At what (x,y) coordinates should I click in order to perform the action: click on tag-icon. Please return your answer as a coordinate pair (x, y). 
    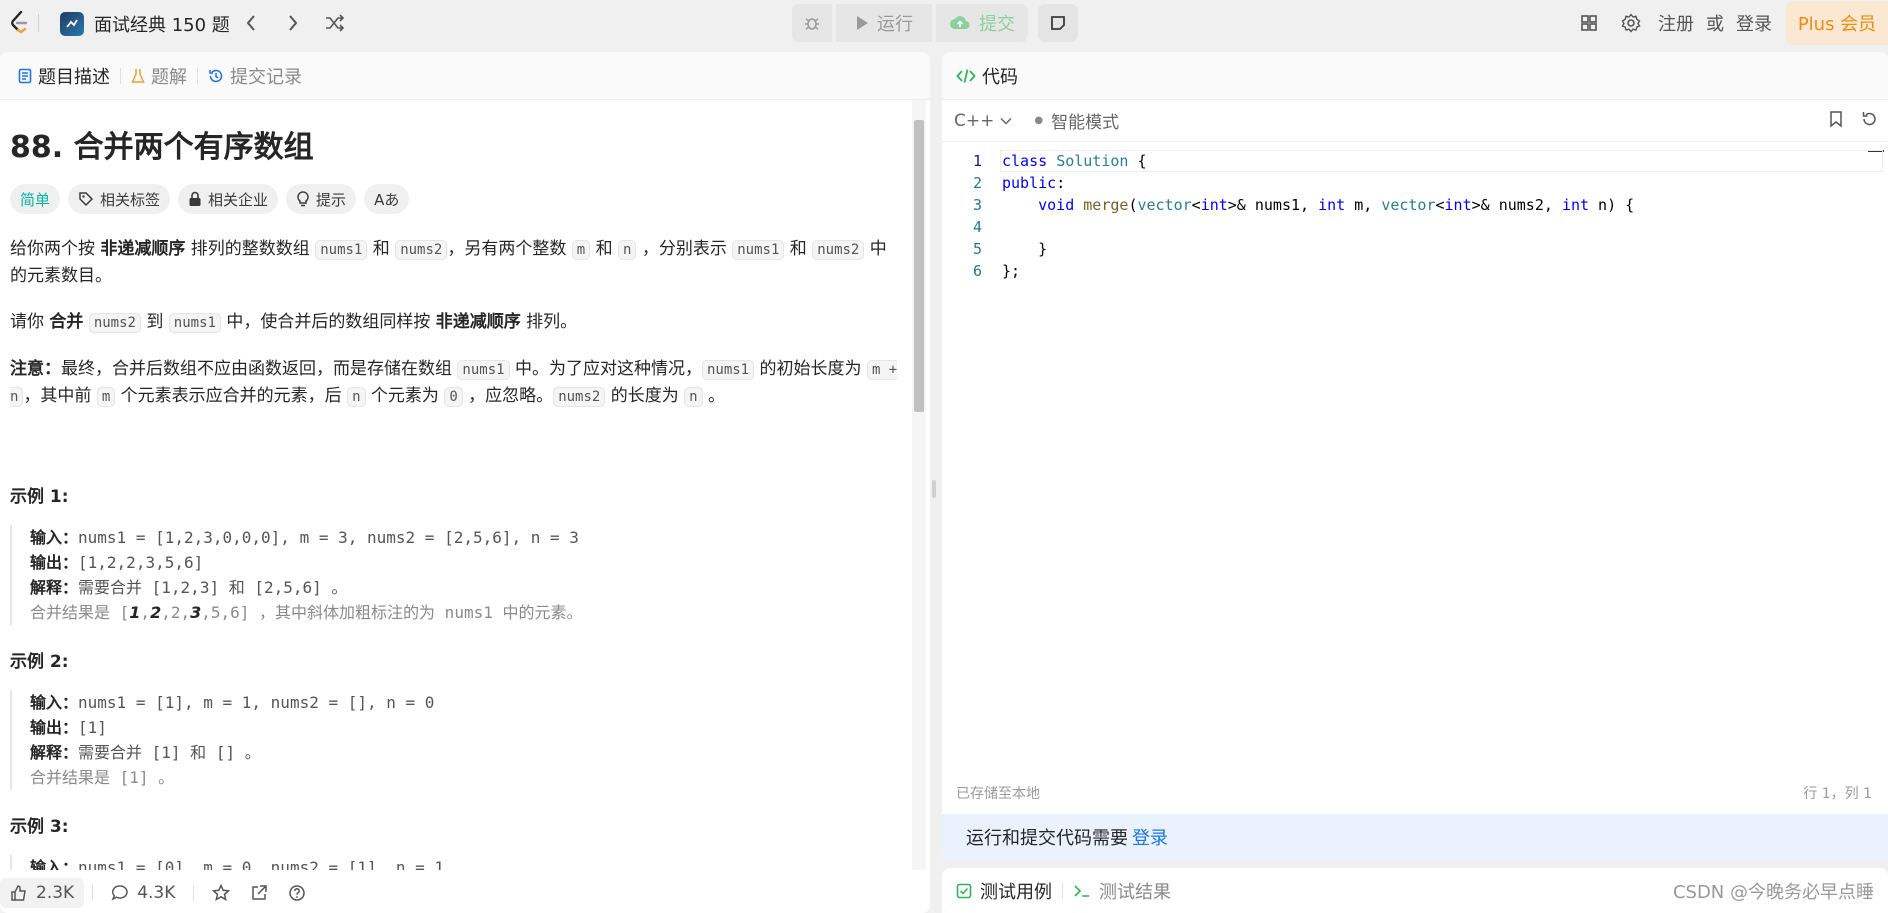
    Looking at the image, I should click on (86, 199).